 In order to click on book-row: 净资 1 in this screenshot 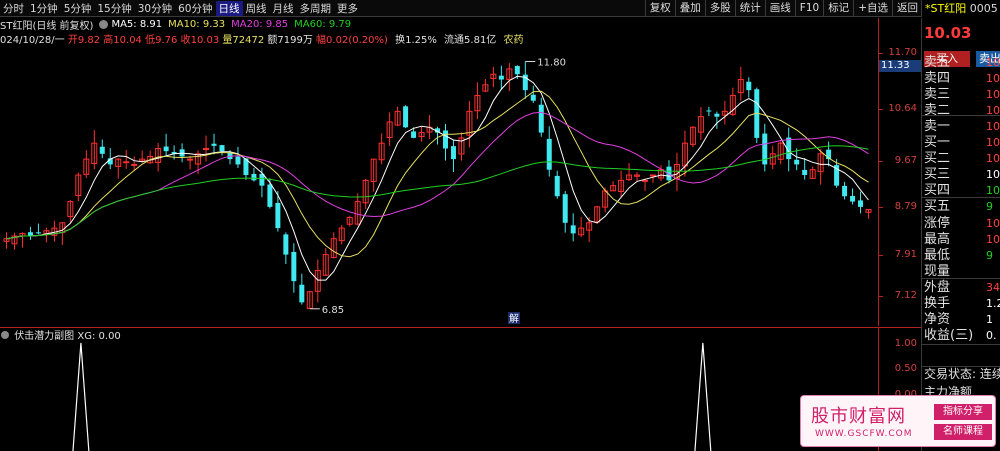, I will do `click(962, 320)`.